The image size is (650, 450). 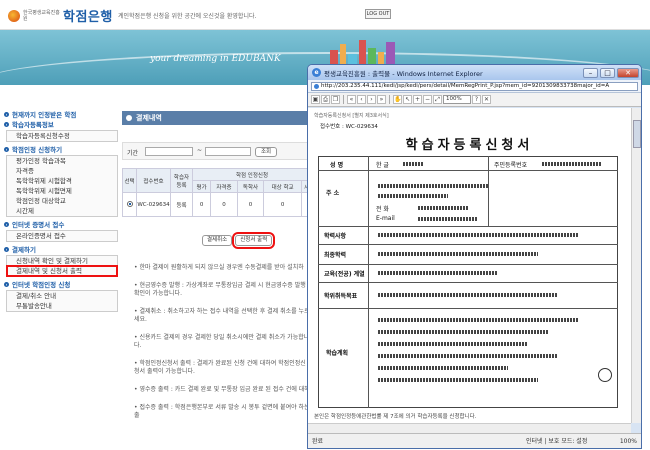 I want to click on sidebar-item-payment-check: 신청내역 확인 및 결제하기, so click(x=62, y=261).